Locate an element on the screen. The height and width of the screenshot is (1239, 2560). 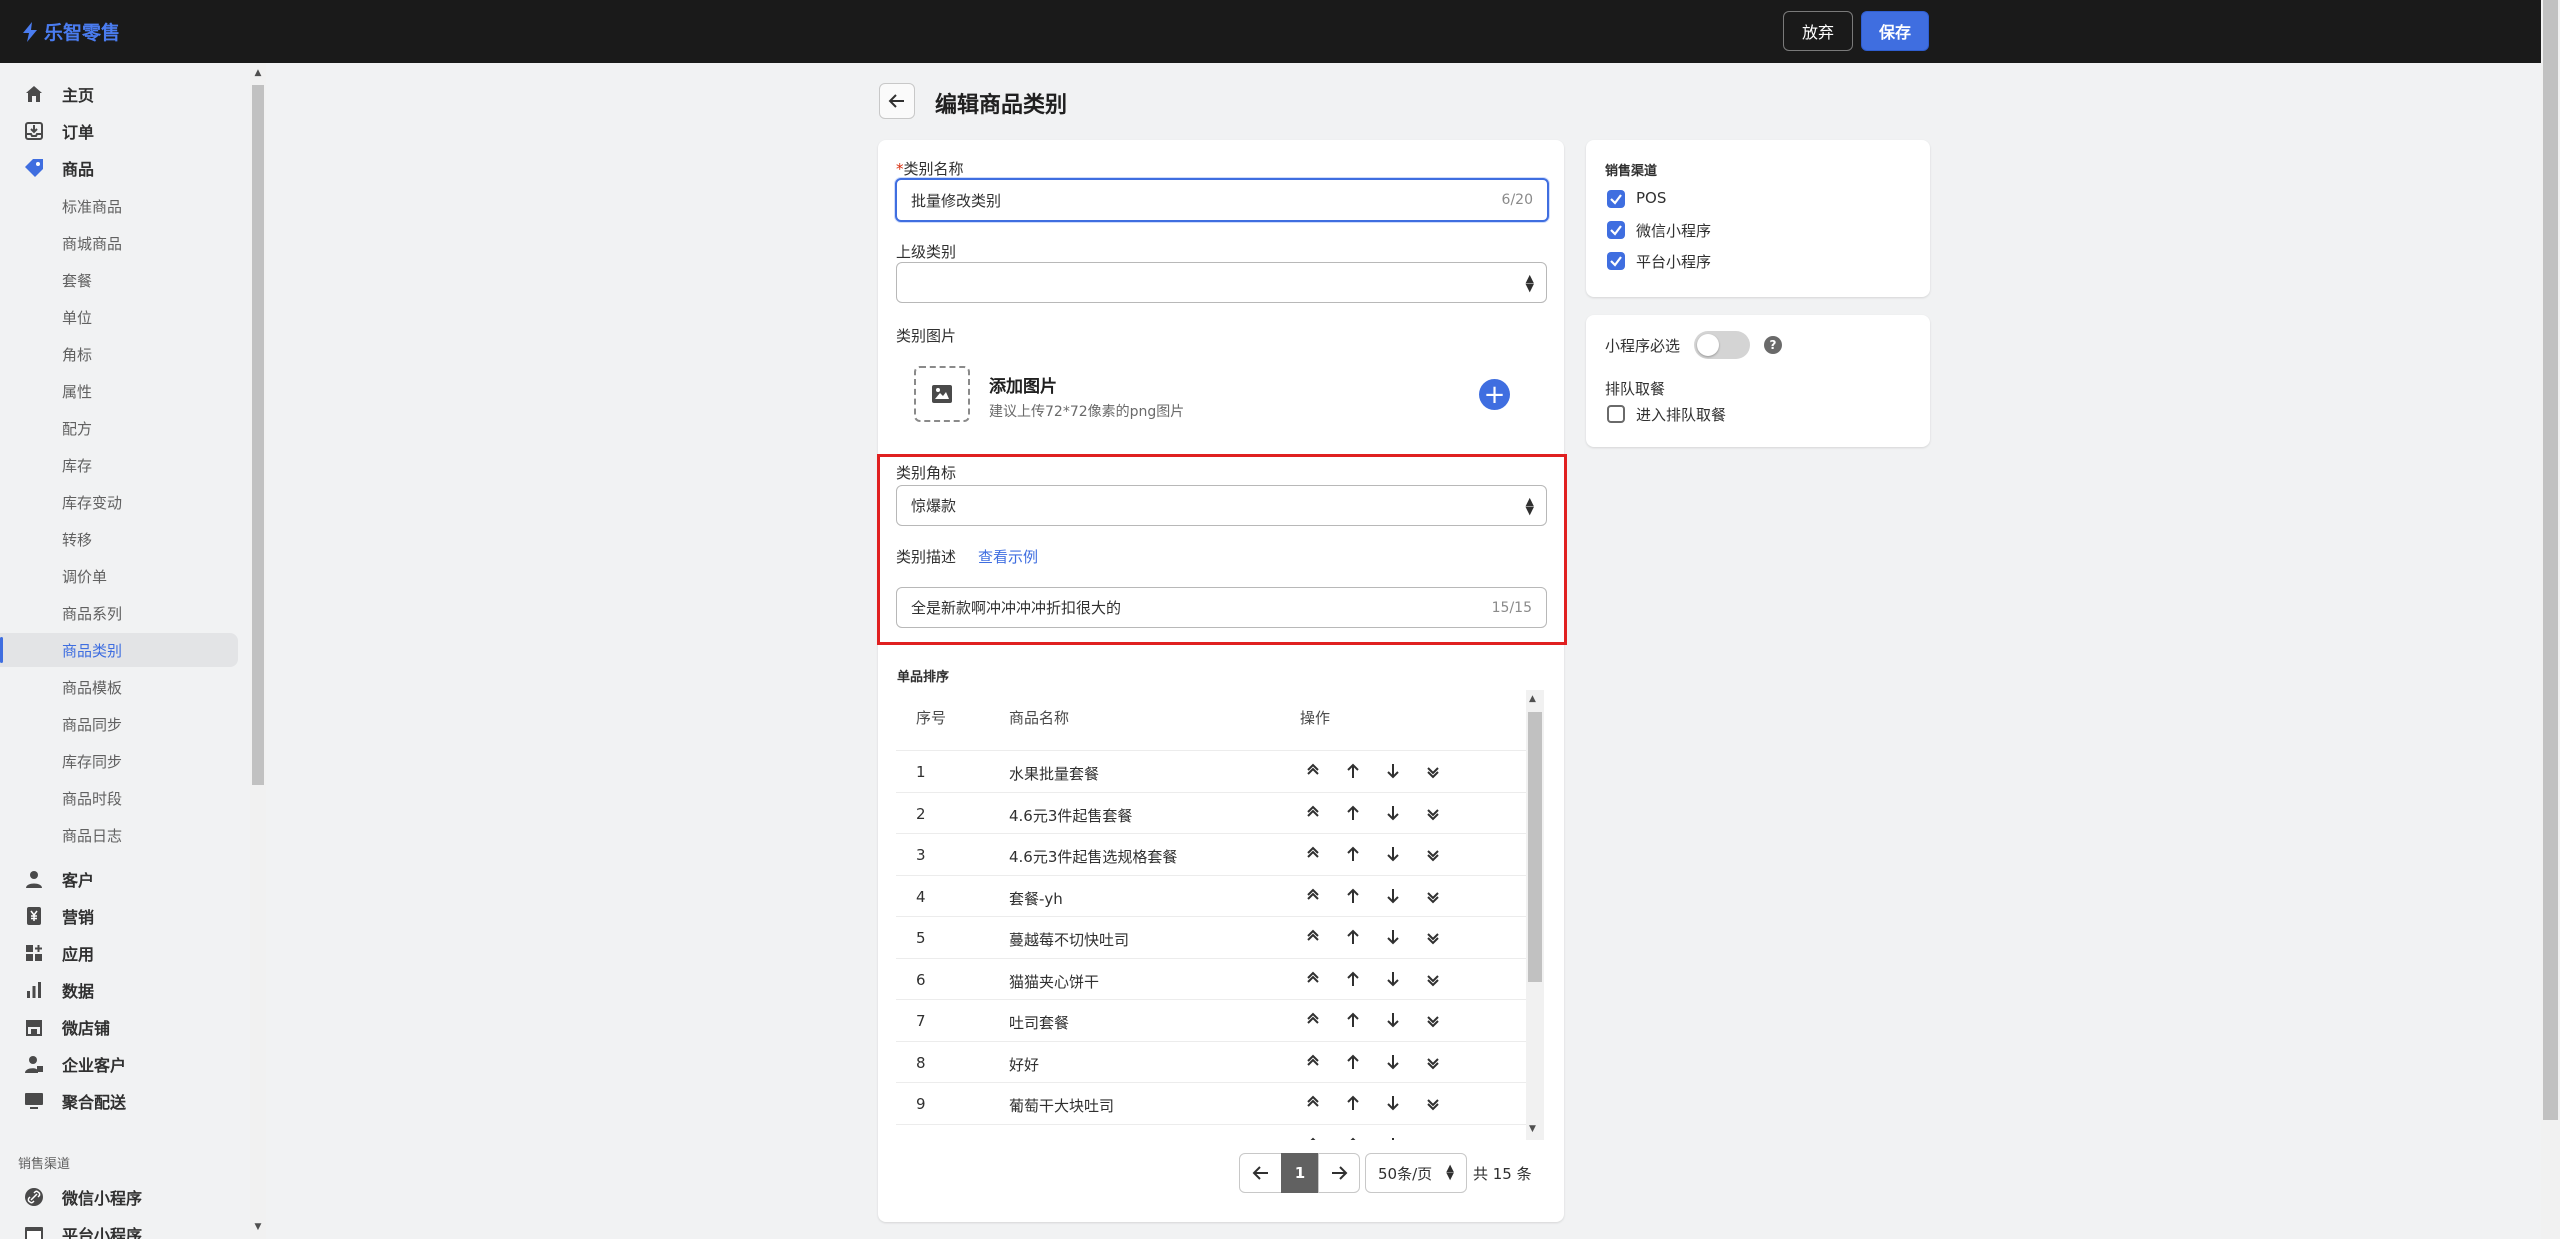
image-upload-box is located at coordinates (942, 394).